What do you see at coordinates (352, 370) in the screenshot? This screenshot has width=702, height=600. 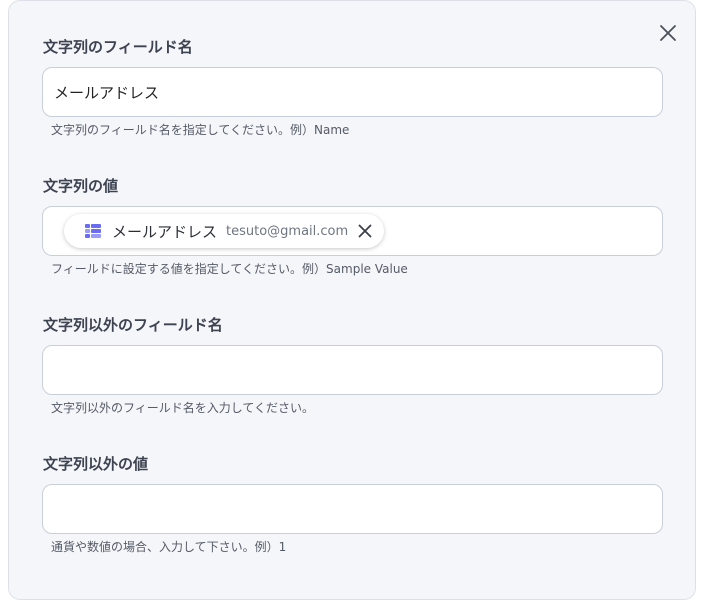 I see `non-string-field-name-input` at bounding box center [352, 370].